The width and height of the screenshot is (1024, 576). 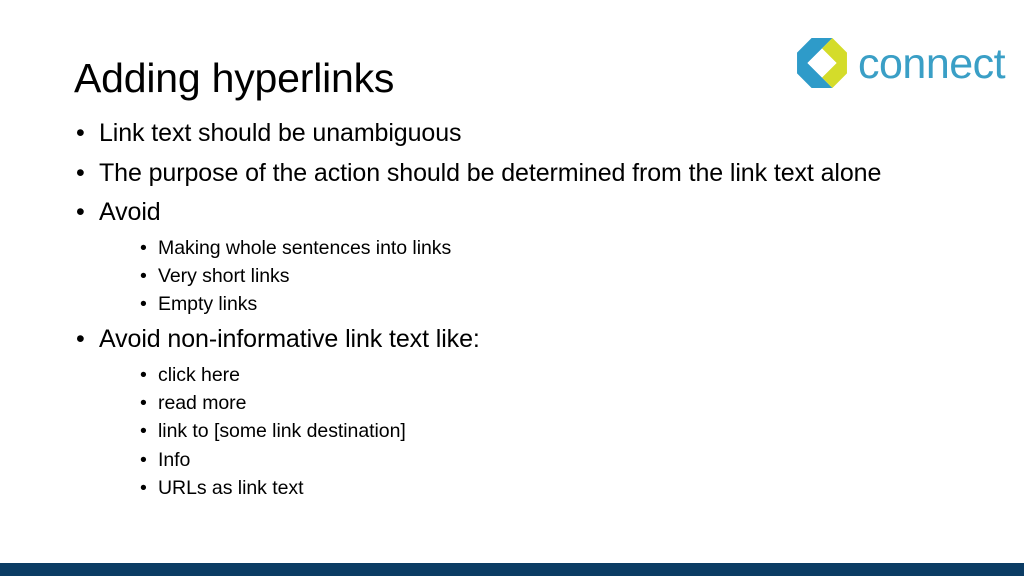 What do you see at coordinates (512, 569) in the screenshot?
I see `bottom-accent-bar` at bounding box center [512, 569].